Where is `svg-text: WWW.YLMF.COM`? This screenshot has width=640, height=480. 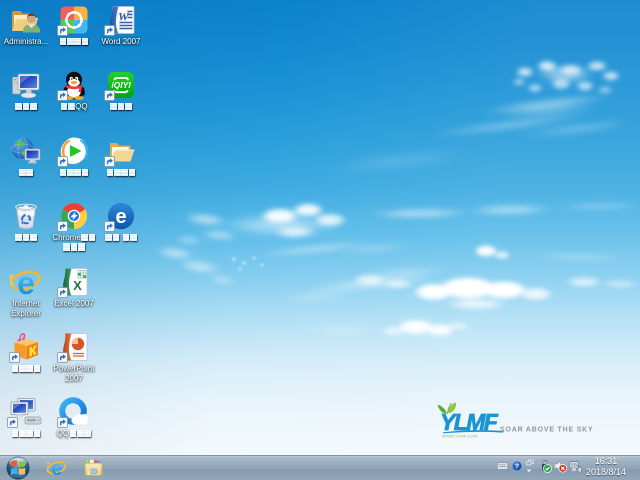
svg-text: WWW.YLMF.COM is located at coordinates (459, 436).